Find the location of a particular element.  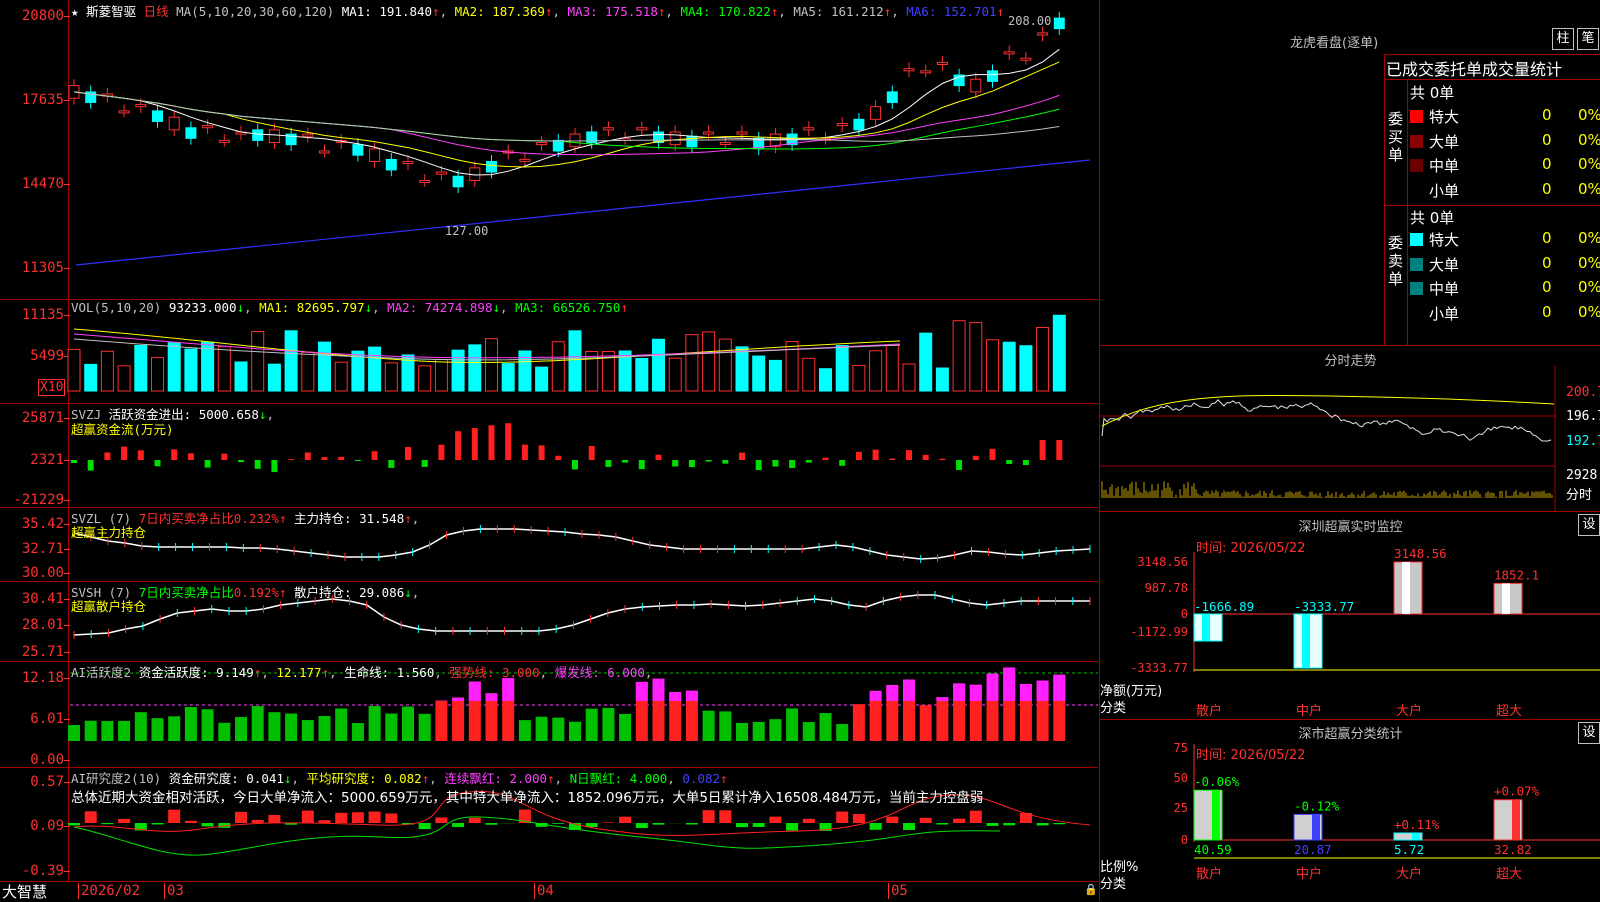

intraday-panel: 分时走势 200.7 196.7 192.7 2928 分时 is located at coordinates (1349, 428).